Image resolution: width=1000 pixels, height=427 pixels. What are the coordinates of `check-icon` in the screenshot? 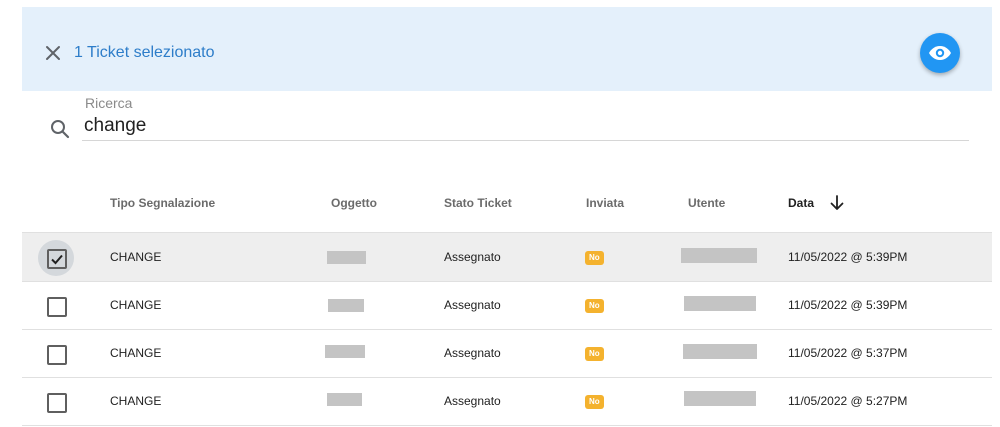 It's located at (57, 259).